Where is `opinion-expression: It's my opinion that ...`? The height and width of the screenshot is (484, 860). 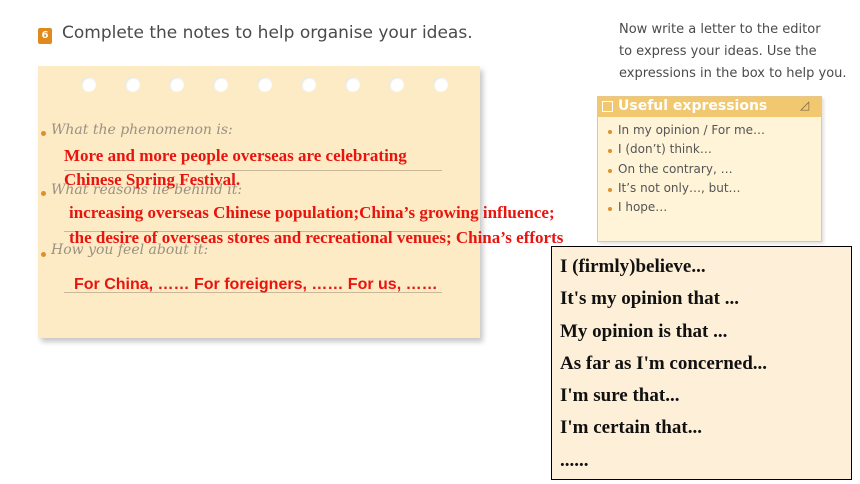
opinion-expression: It's my opinion that ... is located at coordinates (649, 298).